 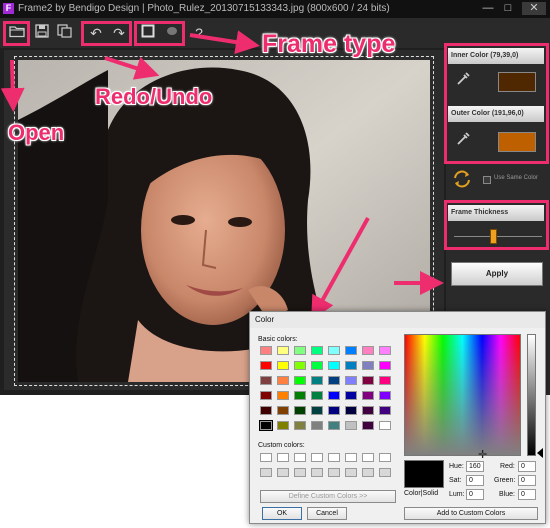 I want to click on hue-field: 160, so click(x=475, y=466).